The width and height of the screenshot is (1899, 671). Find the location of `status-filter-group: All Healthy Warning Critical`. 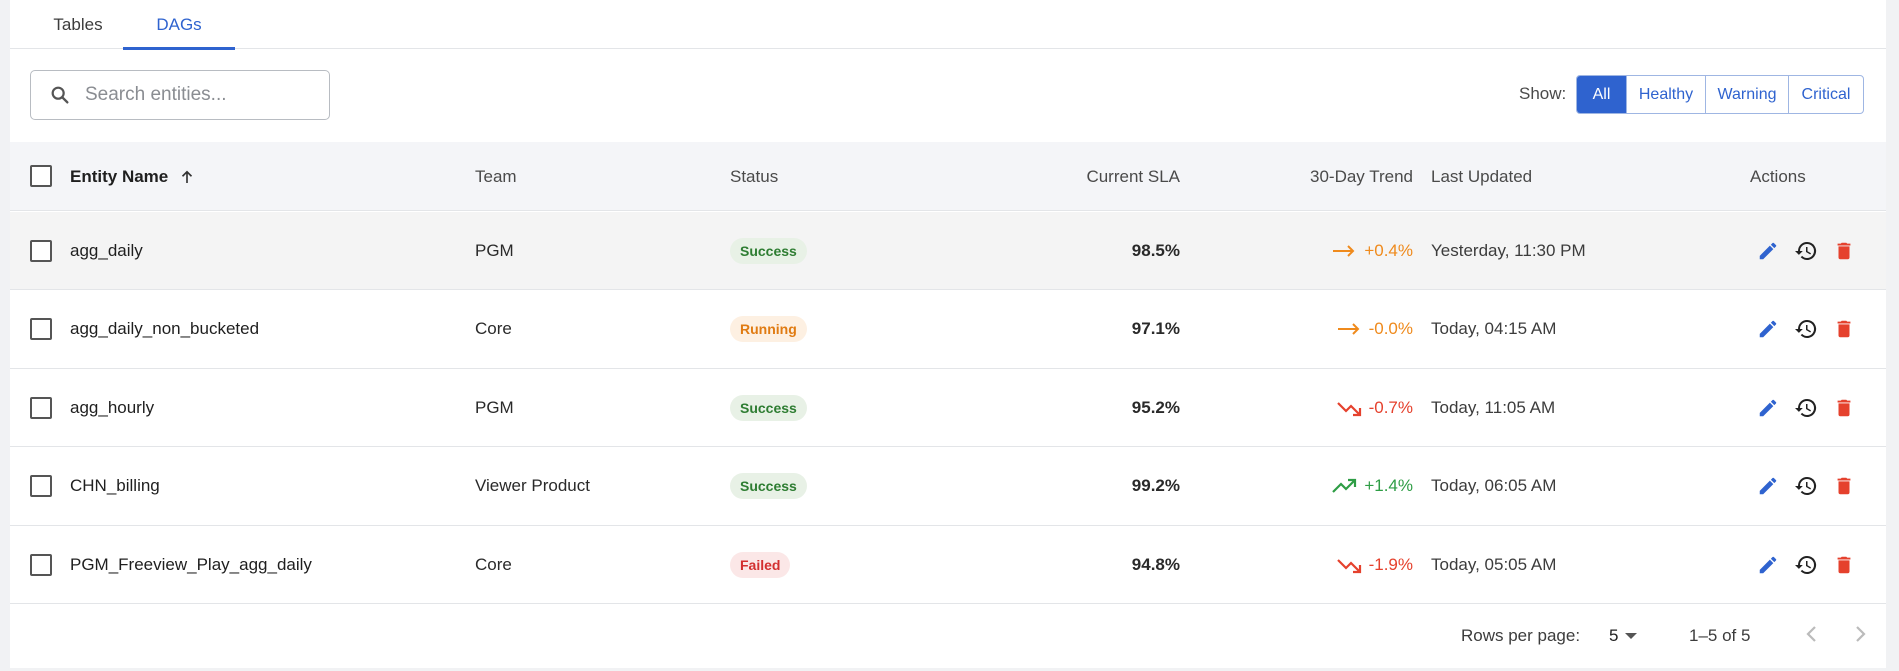

status-filter-group: All Healthy Warning Critical is located at coordinates (1720, 94).